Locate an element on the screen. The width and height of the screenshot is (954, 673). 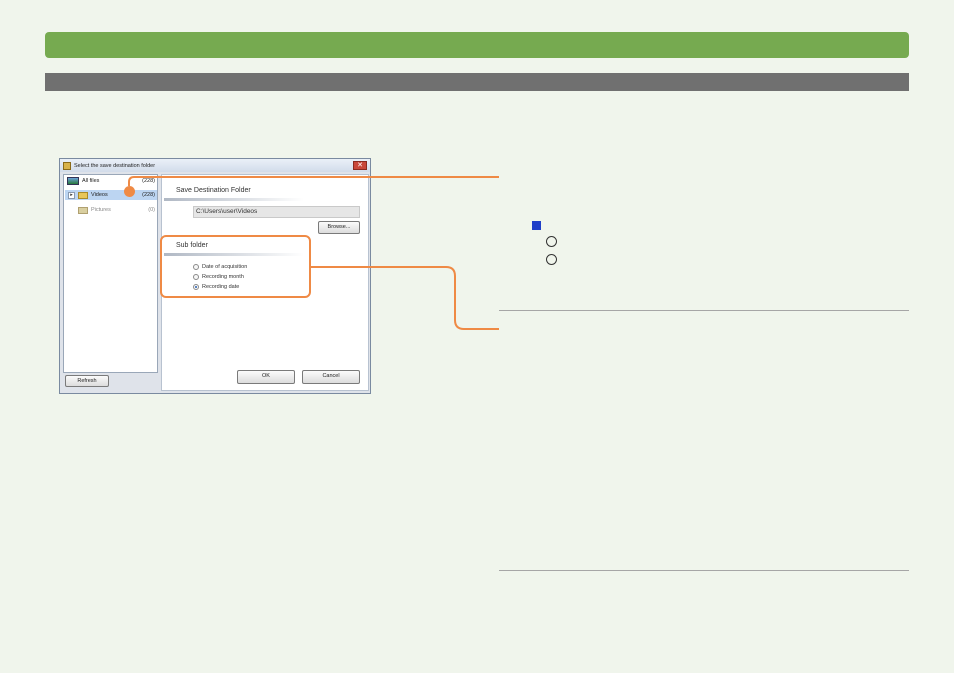
leader-line-folder is located at coordinates (313, 181).